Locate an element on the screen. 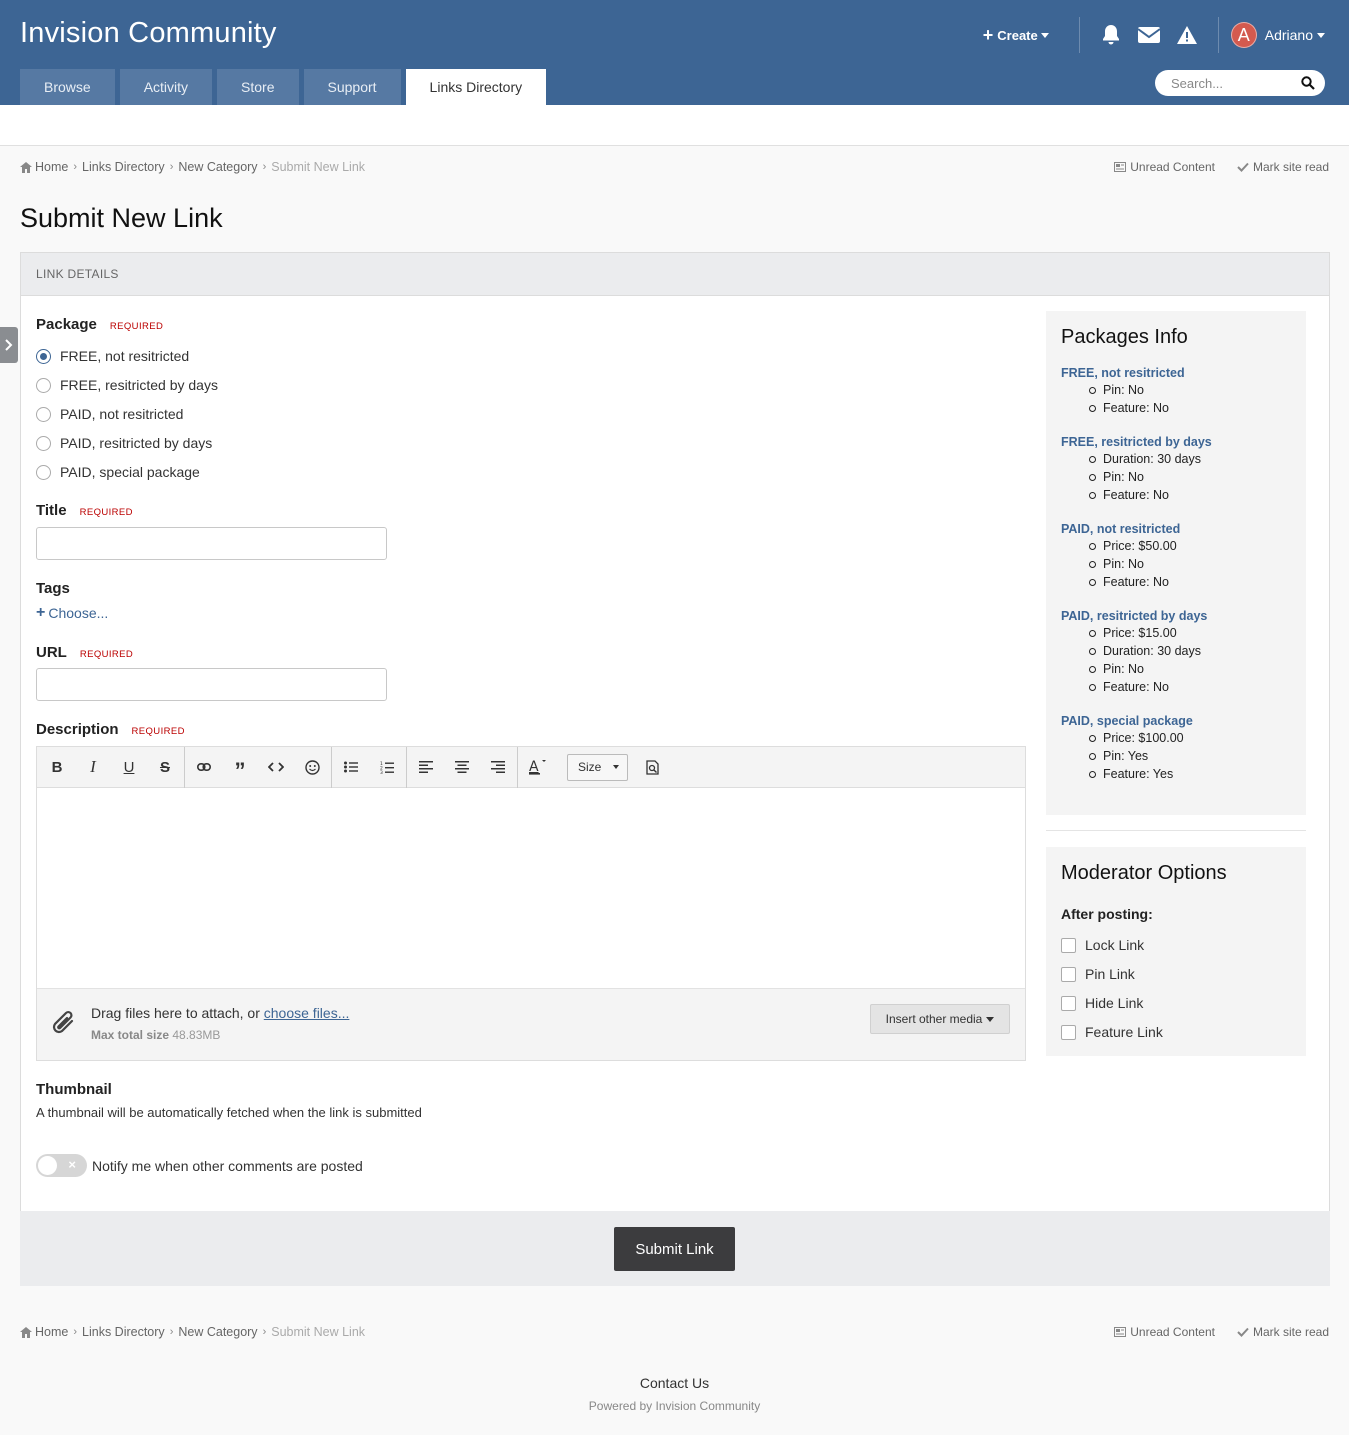 This screenshot has width=1349, height=1435. package-name: FREE, resitricted by days is located at coordinates (1136, 442).